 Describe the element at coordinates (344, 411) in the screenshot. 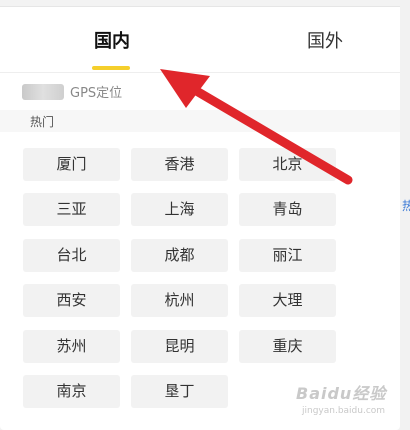

I see `watermark-url: jingyan.baidu.com` at that location.